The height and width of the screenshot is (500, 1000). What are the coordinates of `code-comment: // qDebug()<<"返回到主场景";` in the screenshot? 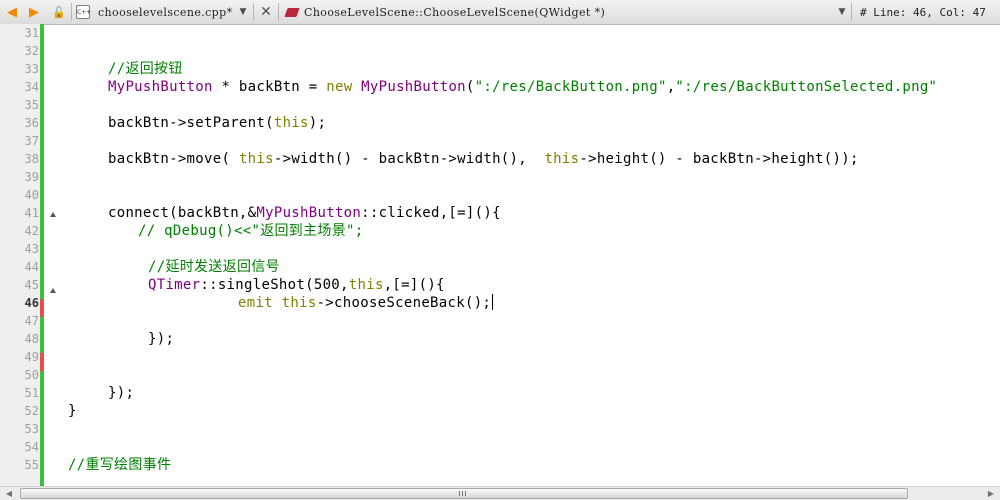 It's located at (251, 231).